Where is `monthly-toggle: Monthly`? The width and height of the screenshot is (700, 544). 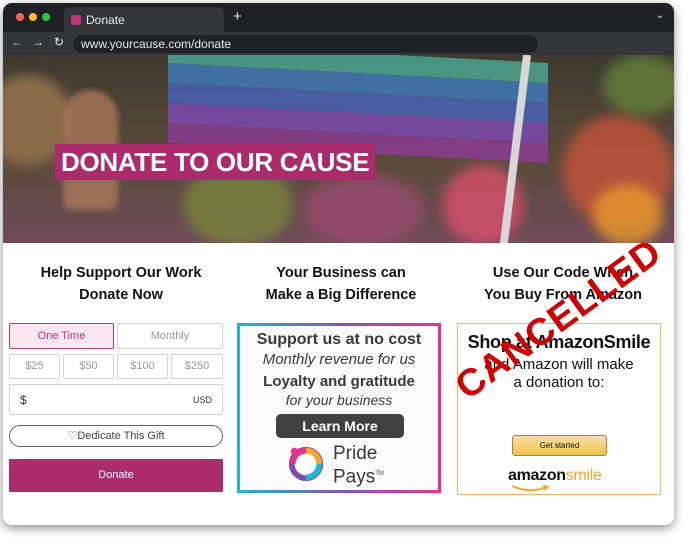
monthly-toggle: Monthly is located at coordinates (170, 336).